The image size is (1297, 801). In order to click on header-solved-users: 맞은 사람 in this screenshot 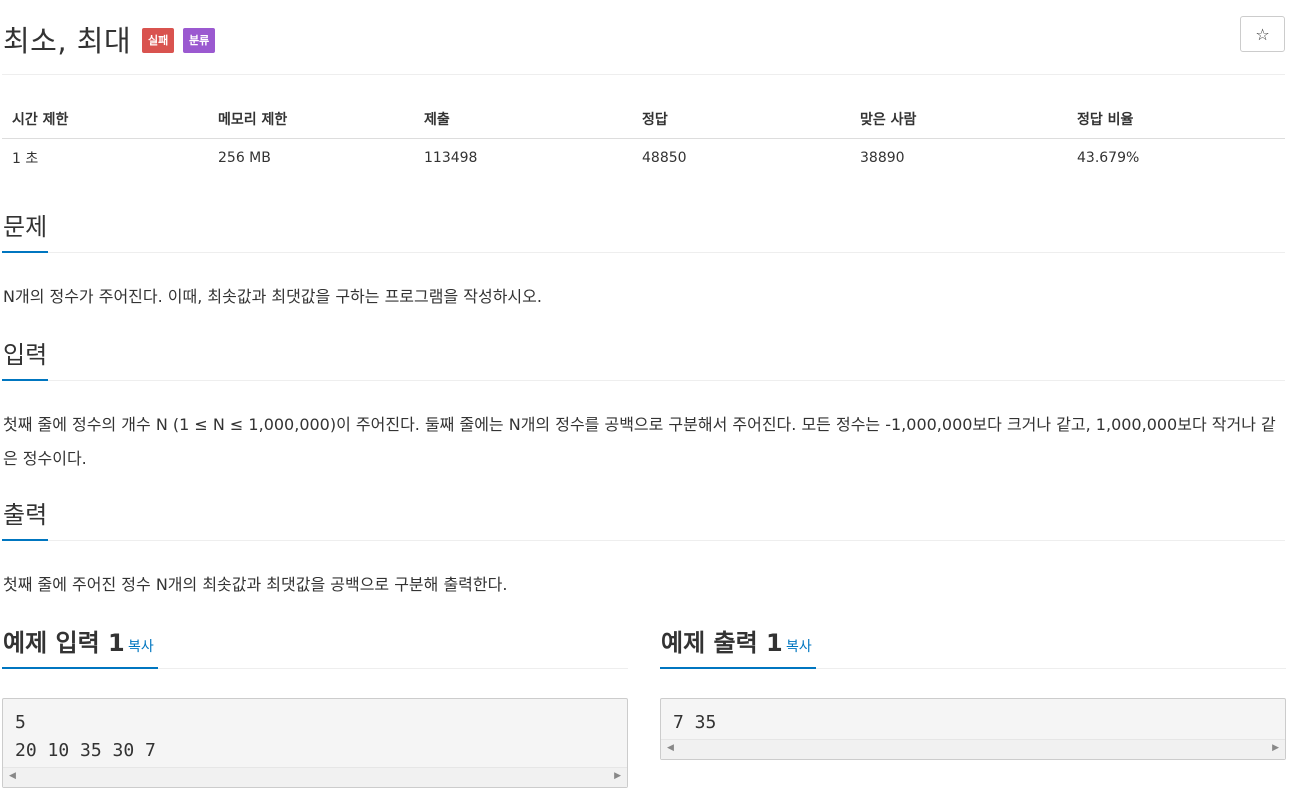, I will do `click(958, 119)`.